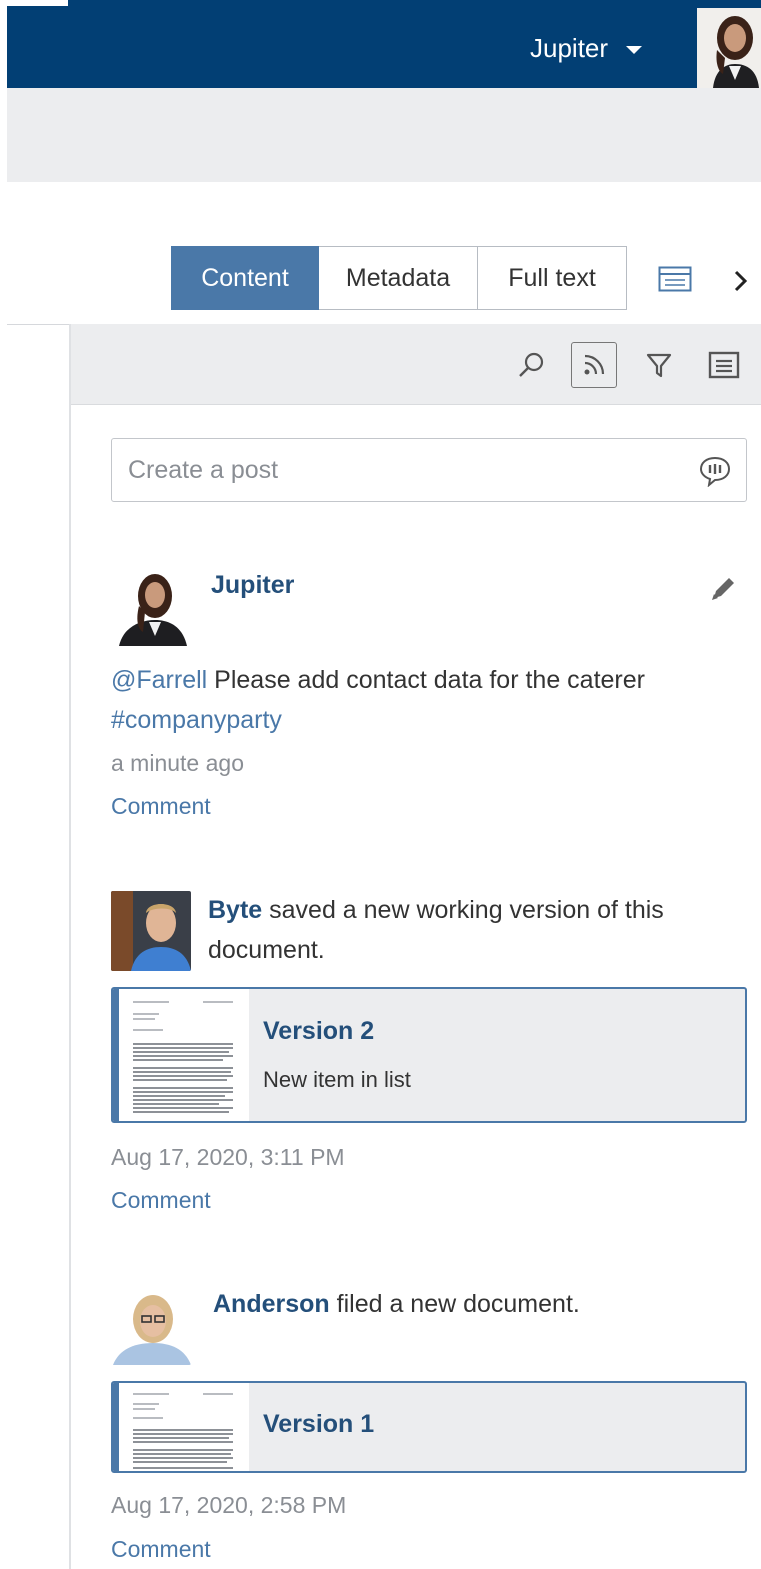 The height and width of the screenshot is (1569, 761). What do you see at coordinates (34, 3) in the screenshot?
I see `header-edge` at bounding box center [34, 3].